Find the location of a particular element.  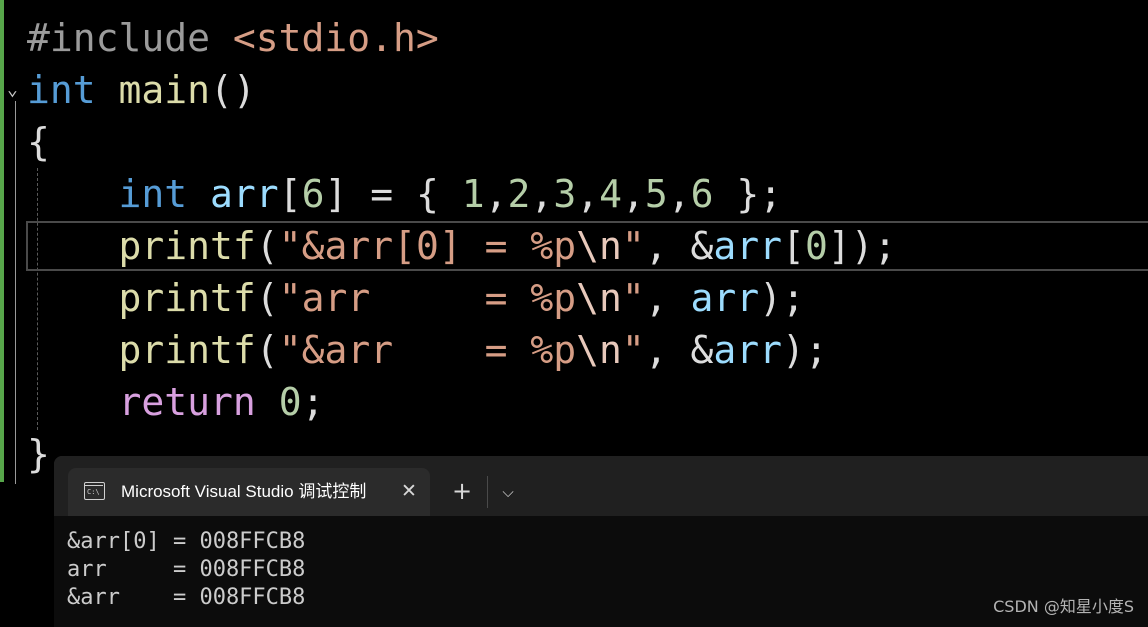

code-token: "&arr = %p is located at coordinates (427, 350).